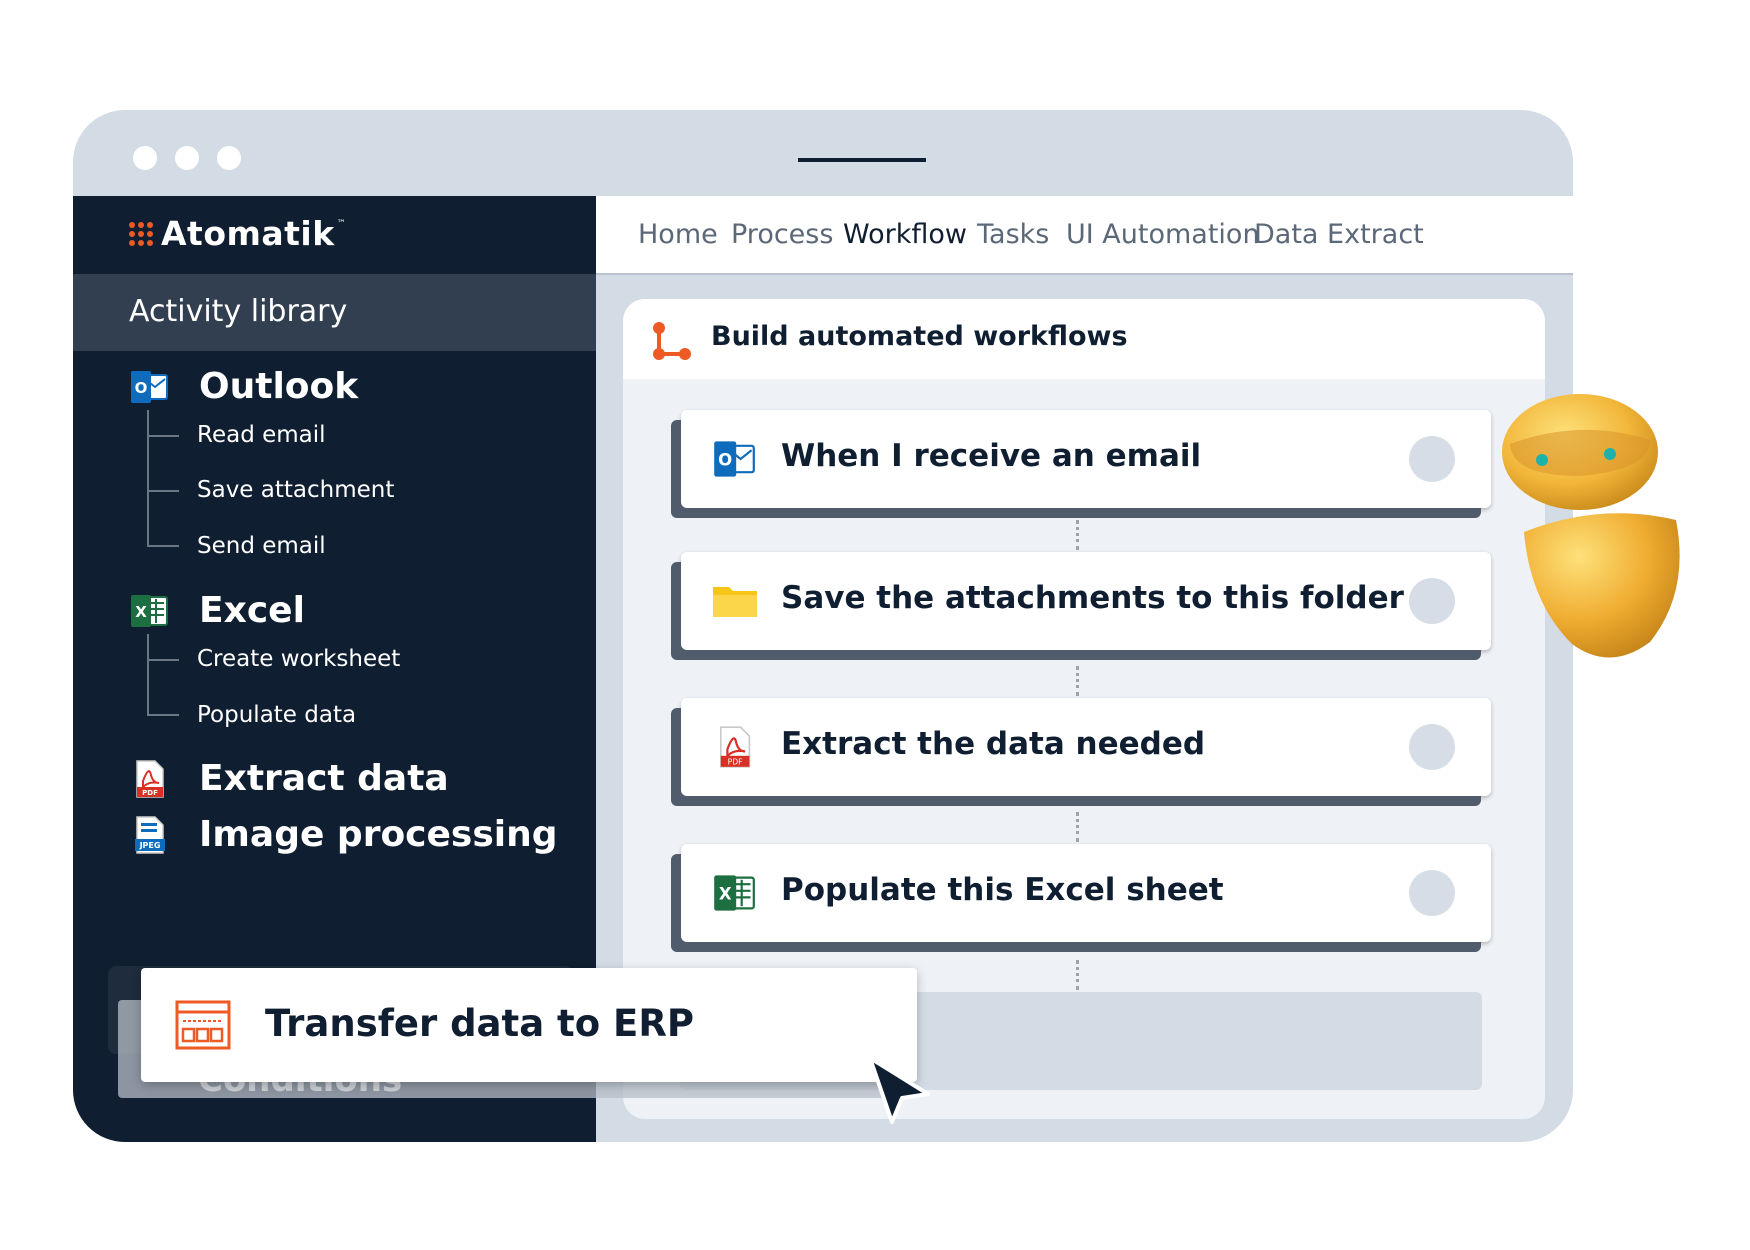 This screenshot has height=1250, width=1750. I want to click on robot-mascot-icon, so click(1591, 526).